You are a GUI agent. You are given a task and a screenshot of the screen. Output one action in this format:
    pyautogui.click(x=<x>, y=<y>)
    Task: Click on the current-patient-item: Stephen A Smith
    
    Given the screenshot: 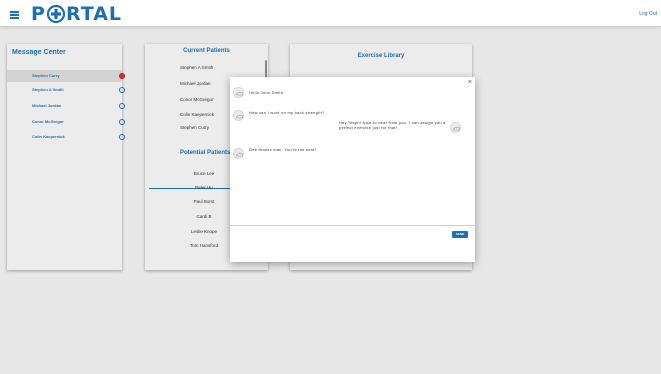 What is the action you would take?
    pyautogui.click(x=196, y=67)
    